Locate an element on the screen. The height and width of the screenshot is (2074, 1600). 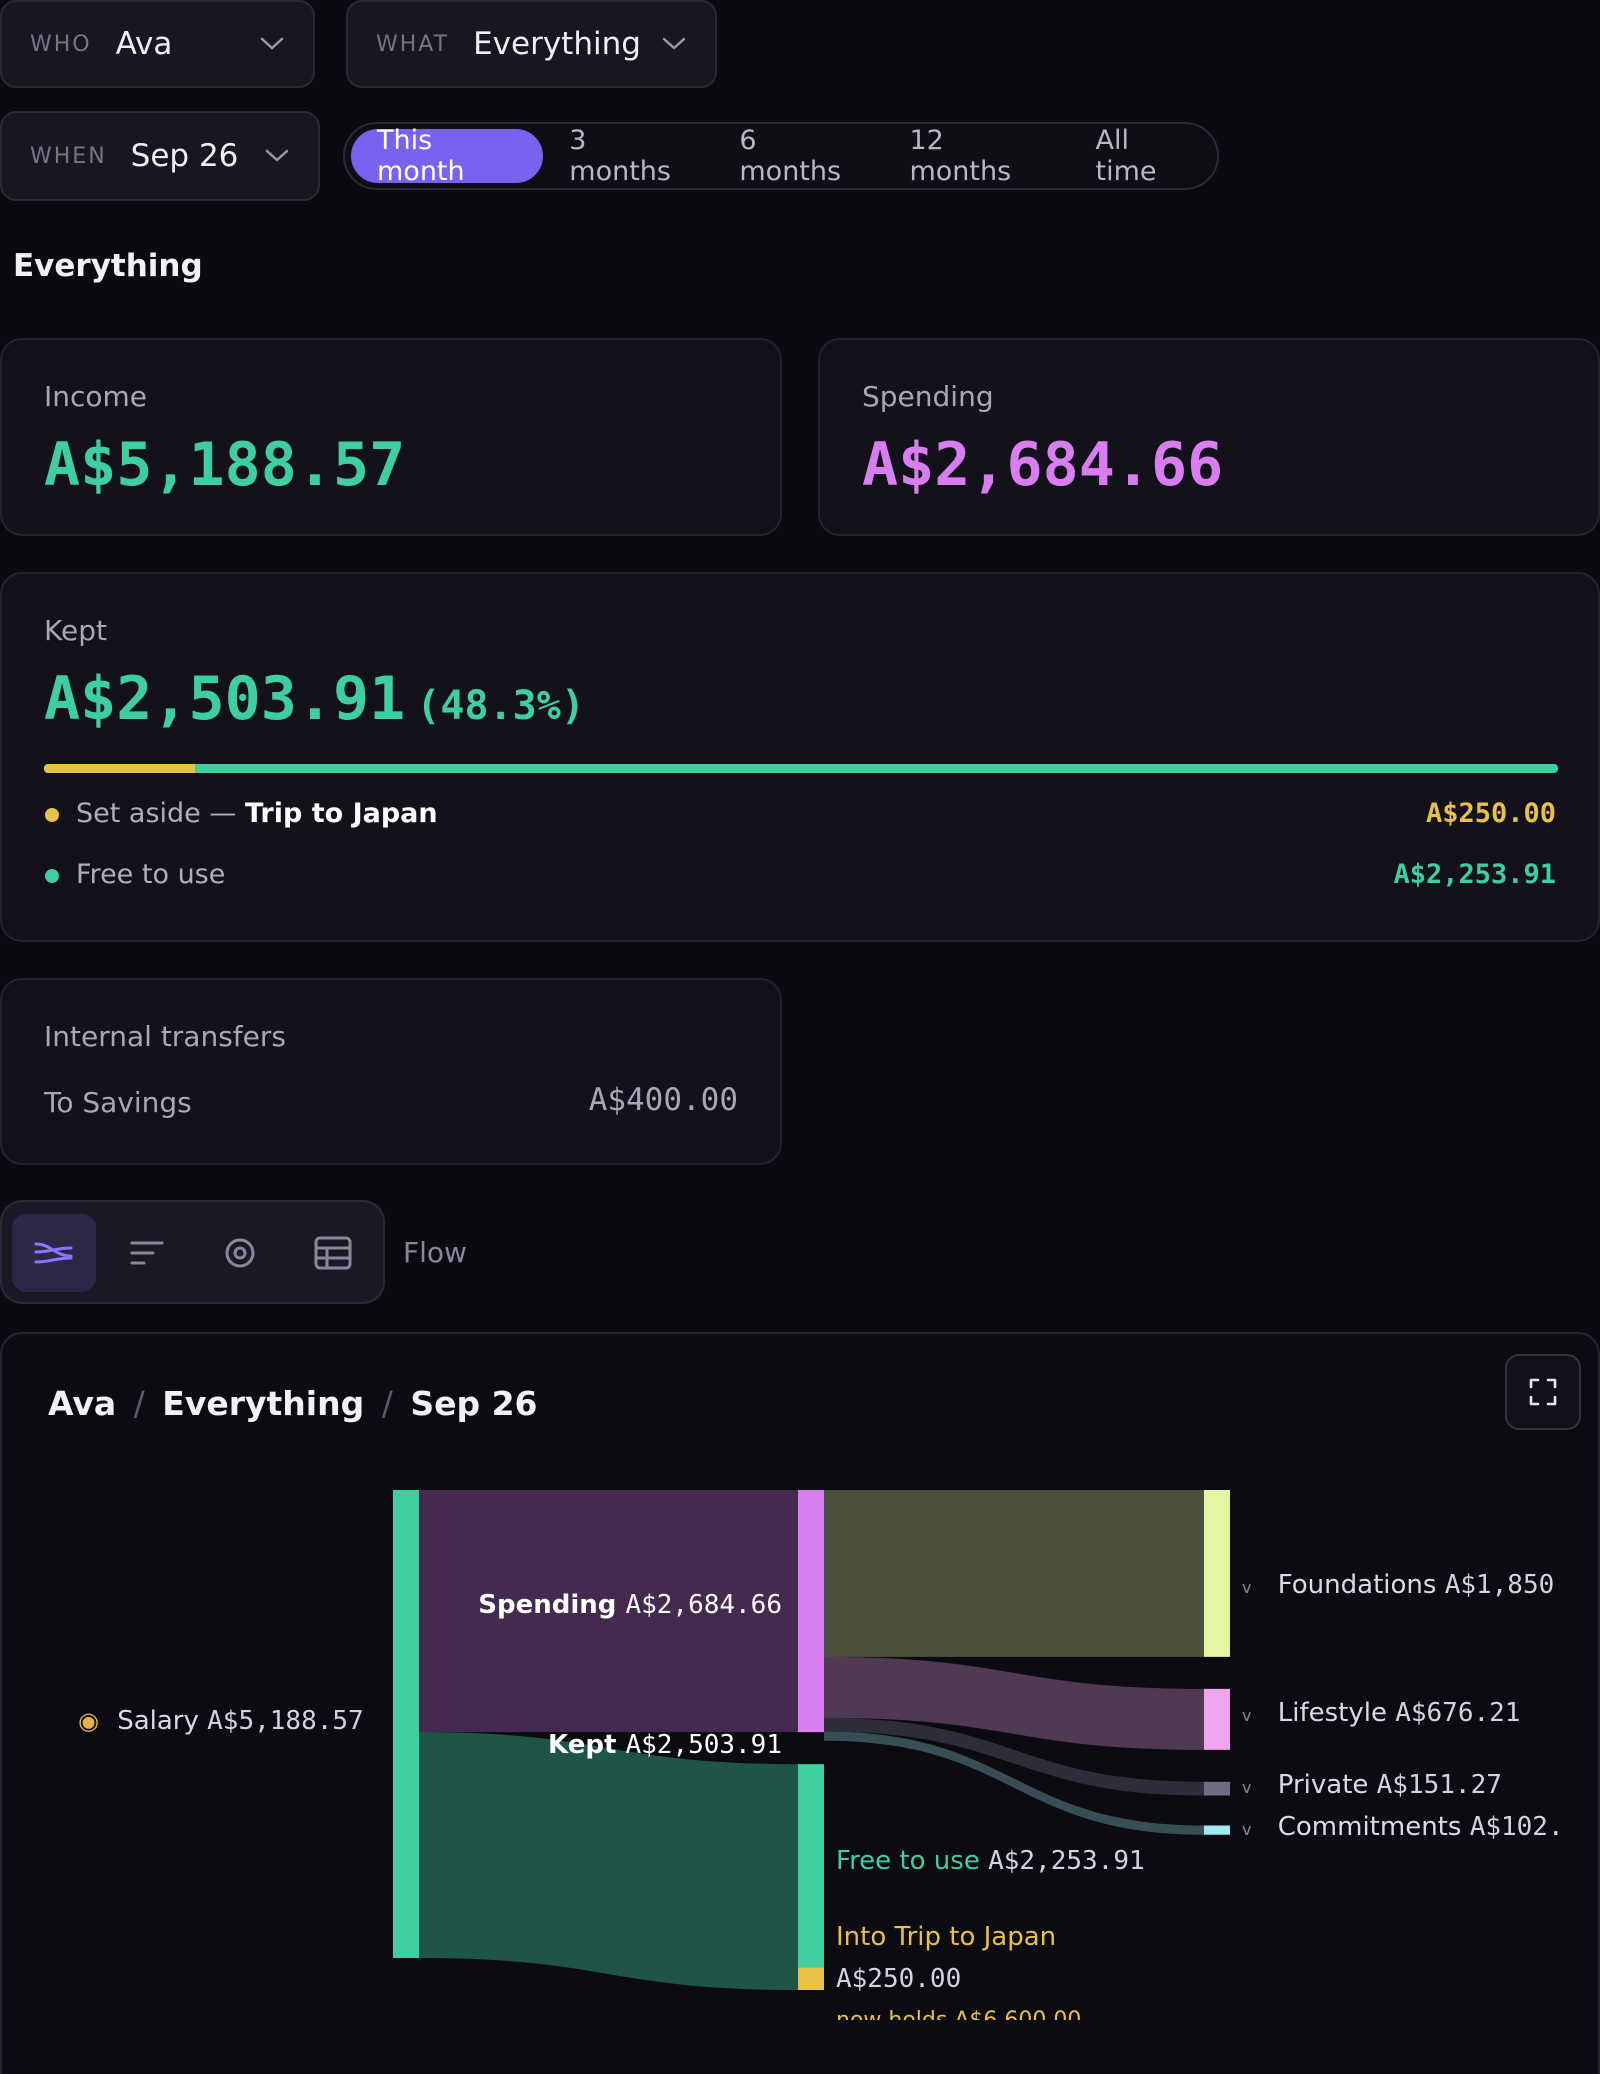
kept-node-label: Kept A$2,503.91 is located at coordinates (665, 1745).